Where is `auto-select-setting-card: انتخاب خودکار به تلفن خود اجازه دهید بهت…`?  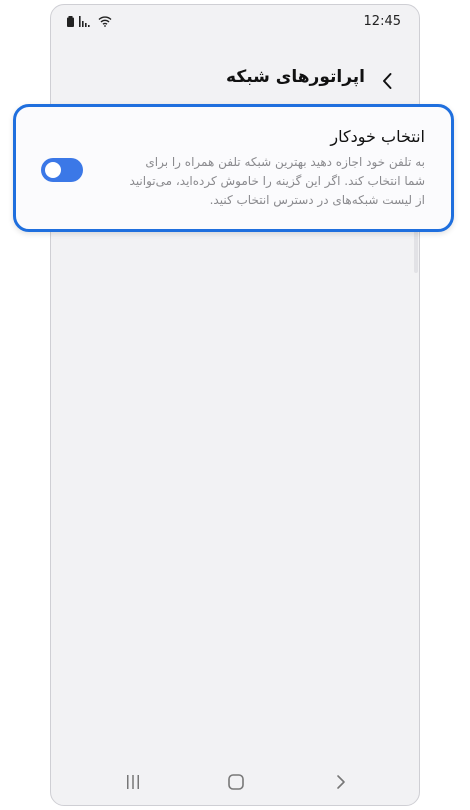
auto-select-setting-card: انتخاب خودکار به تلفن خود اجازه دهید بهت… is located at coordinates (233, 168).